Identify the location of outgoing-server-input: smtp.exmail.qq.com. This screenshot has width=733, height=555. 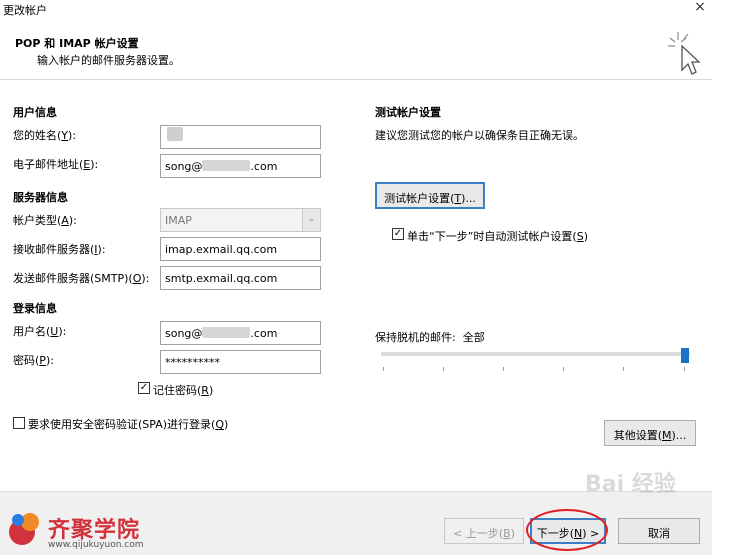
(240, 278).